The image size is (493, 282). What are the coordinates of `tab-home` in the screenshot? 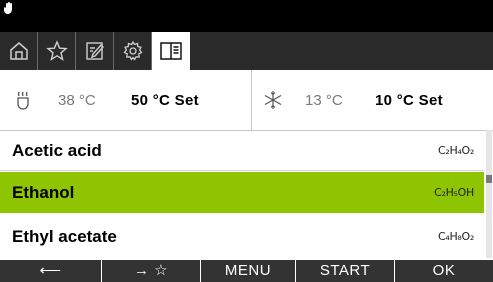 It's located at (19, 51).